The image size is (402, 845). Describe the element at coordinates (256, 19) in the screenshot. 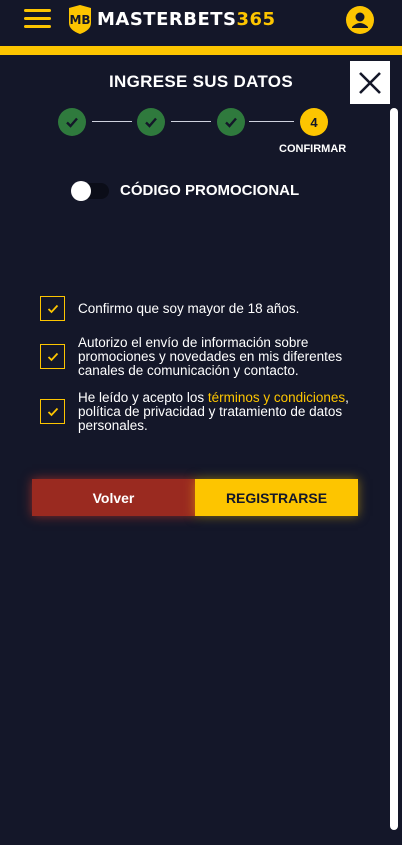

I see `logo-text-number: 365` at that location.